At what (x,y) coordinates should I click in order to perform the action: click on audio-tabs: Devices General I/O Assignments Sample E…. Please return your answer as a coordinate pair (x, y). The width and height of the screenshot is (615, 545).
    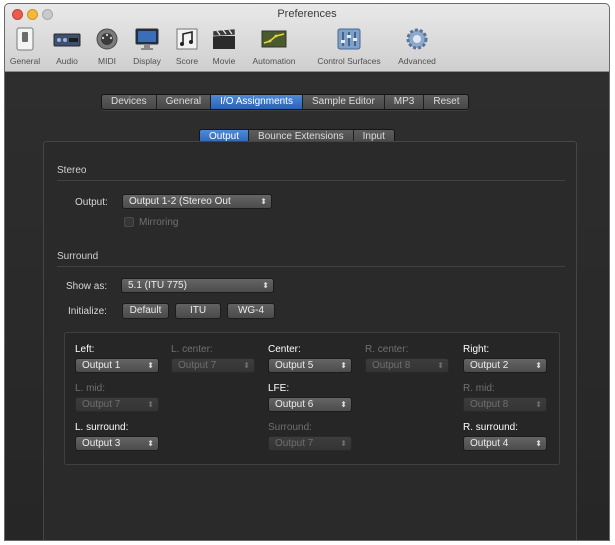
    Looking at the image, I should click on (285, 102).